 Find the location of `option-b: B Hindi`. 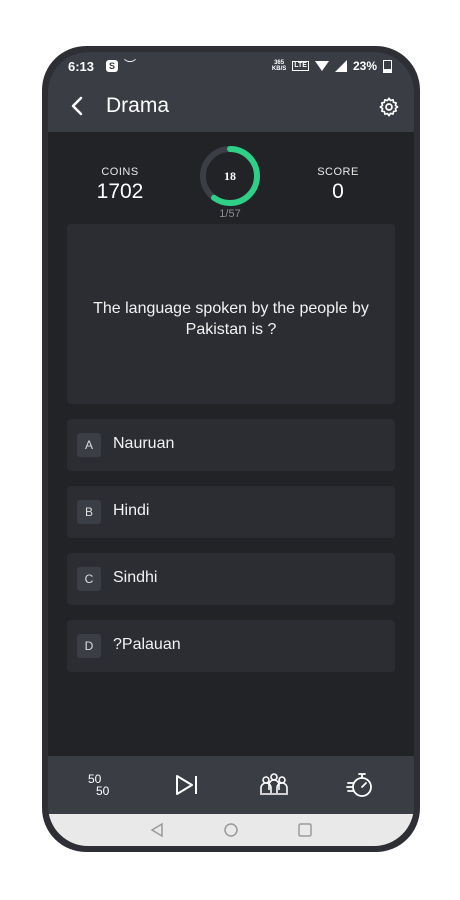

option-b: B Hindi is located at coordinates (231, 512).